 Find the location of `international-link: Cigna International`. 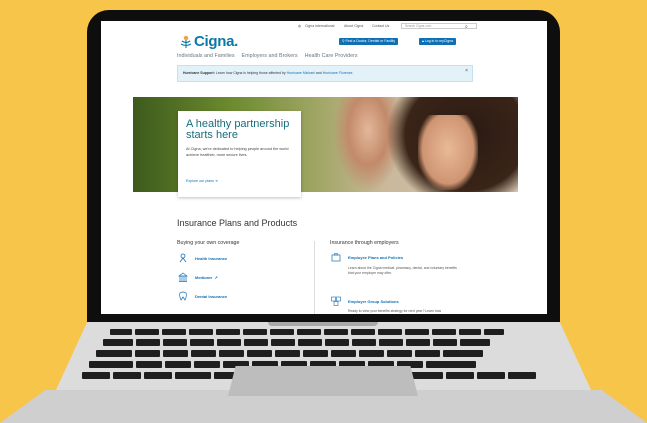

international-link: Cigna International is located at coordinates (319, 26).